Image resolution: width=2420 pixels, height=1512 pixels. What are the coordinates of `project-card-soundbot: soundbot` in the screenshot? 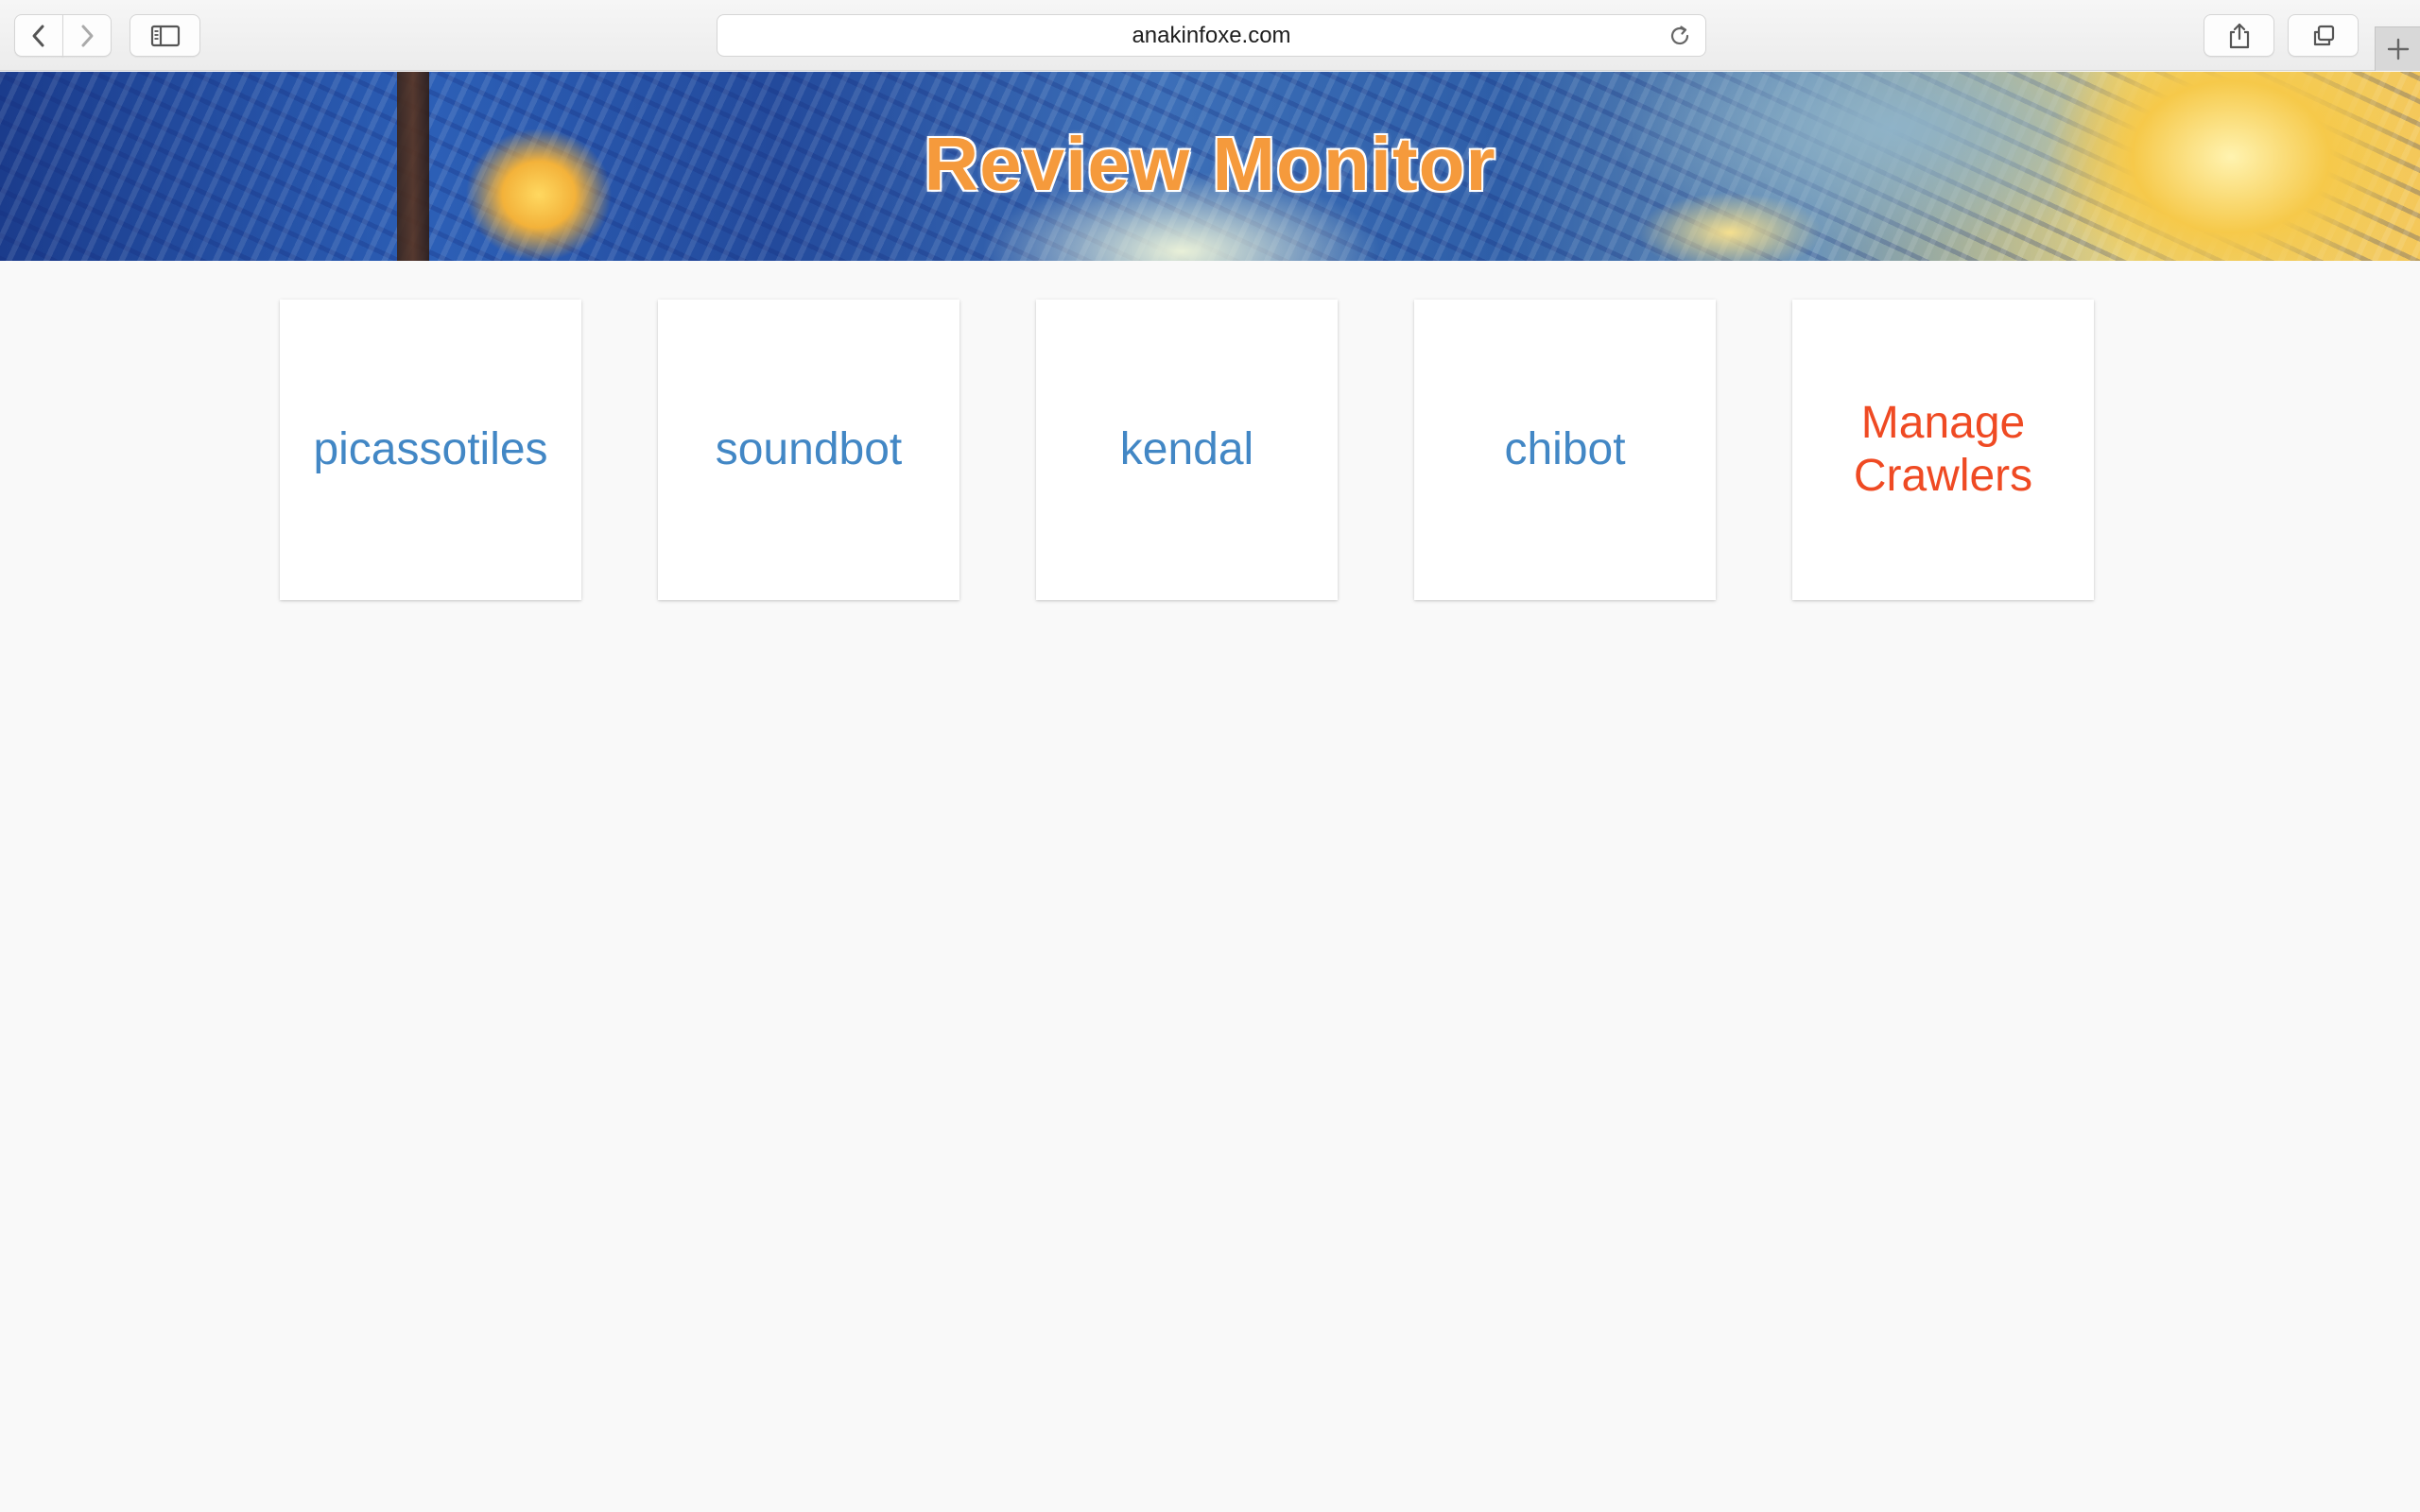 It's located at (808, 450).